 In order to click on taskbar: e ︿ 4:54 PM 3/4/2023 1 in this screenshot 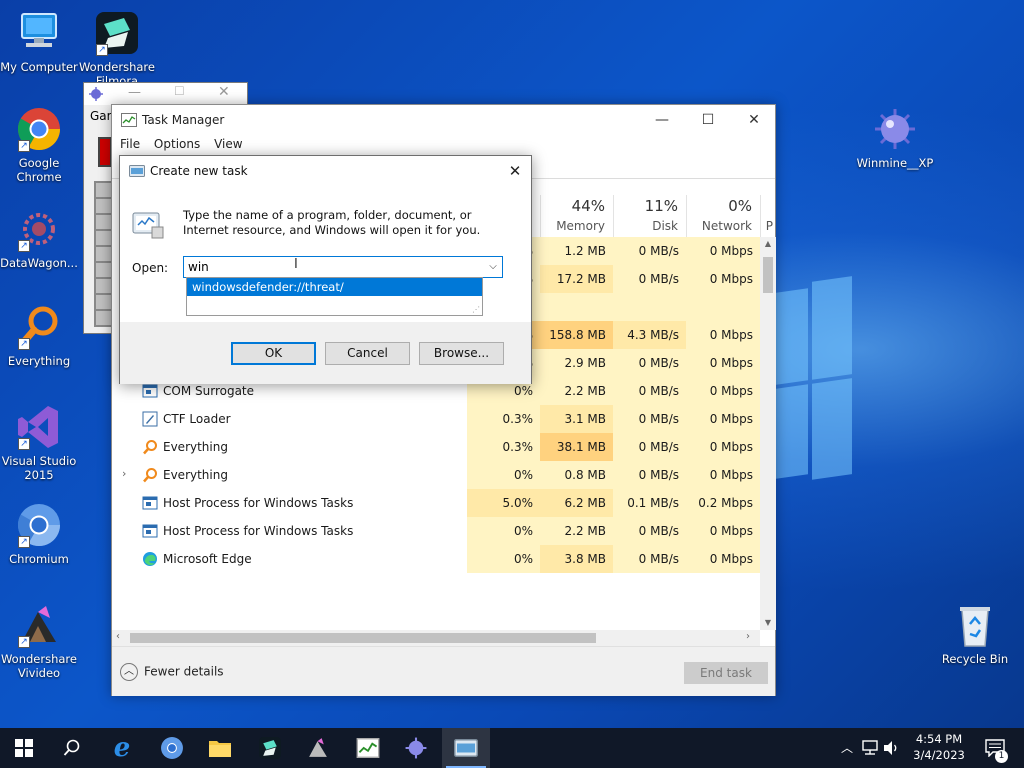, I will do `click(512, 748)`.